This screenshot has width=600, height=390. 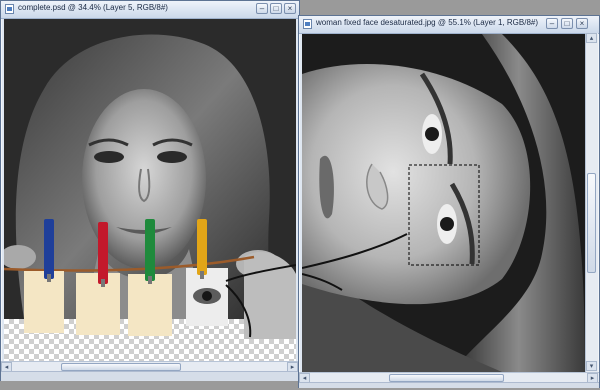 I want to click on clothespin-yellow, so click(x=202, y=247).